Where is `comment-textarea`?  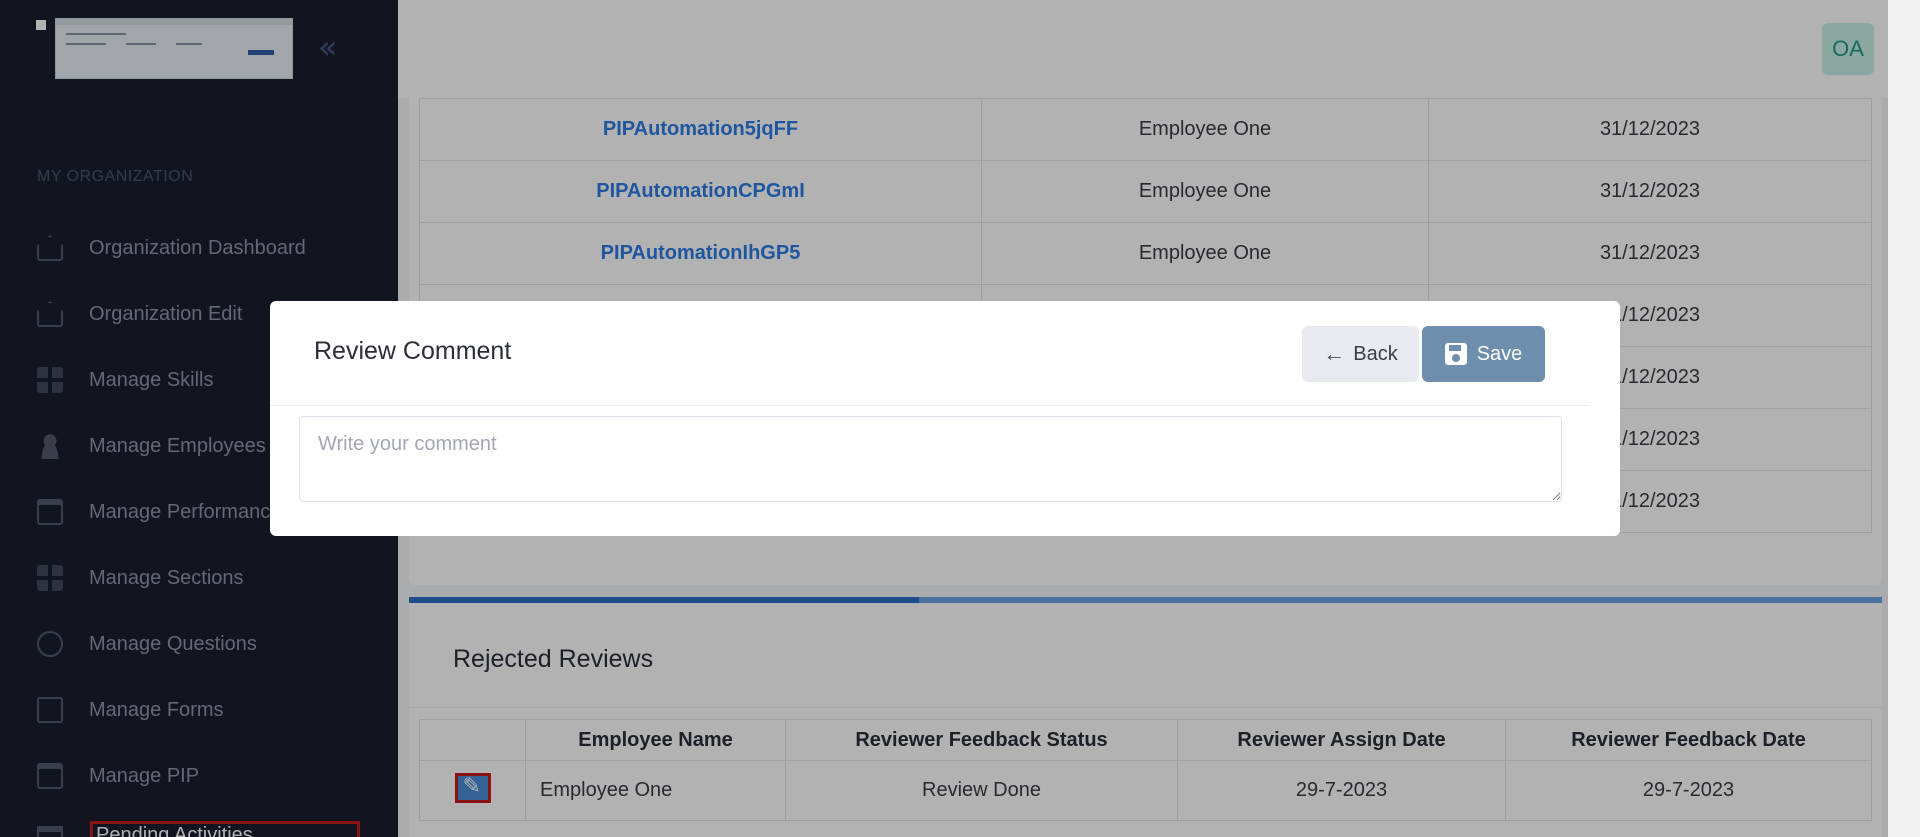 comment-textarea is located at coordinates (930, 459).